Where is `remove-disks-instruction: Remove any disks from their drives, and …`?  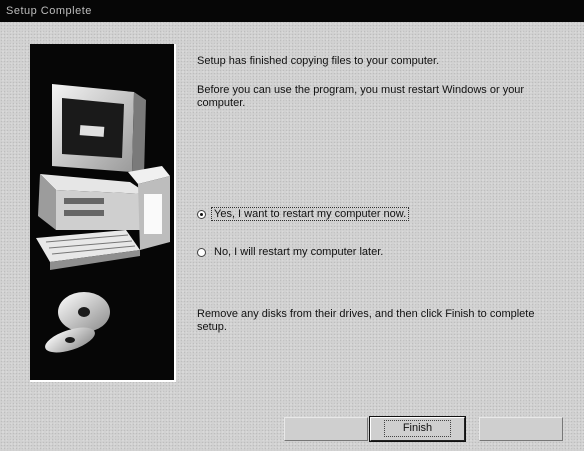
remove-disks-instruction: Remove any disks from their drives, and … is located at coordinates (366, 320).